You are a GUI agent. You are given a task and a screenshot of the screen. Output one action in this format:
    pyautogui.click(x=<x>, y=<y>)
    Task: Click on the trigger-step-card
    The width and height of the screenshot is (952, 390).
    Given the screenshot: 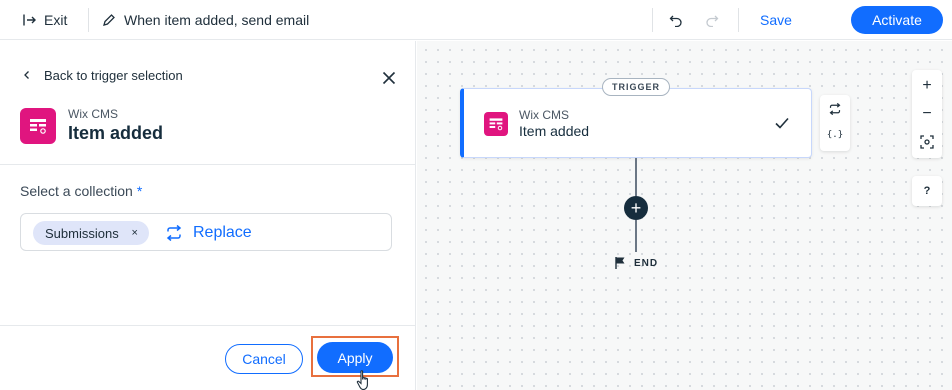 What is the action you would take?
    pyautogui.click(x=636, y=123)
    